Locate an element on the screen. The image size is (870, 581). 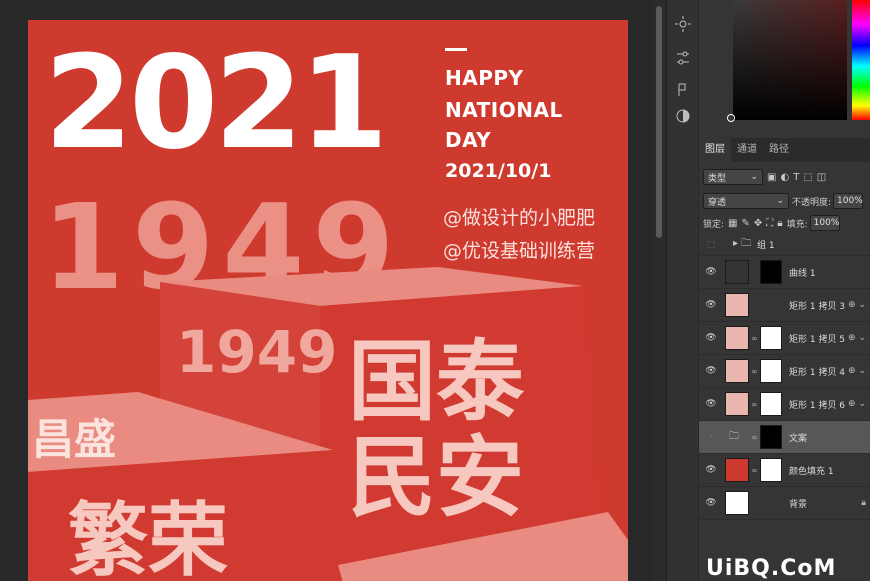
canvas-vertical-scrollbar is located at coordinates (659, 290).